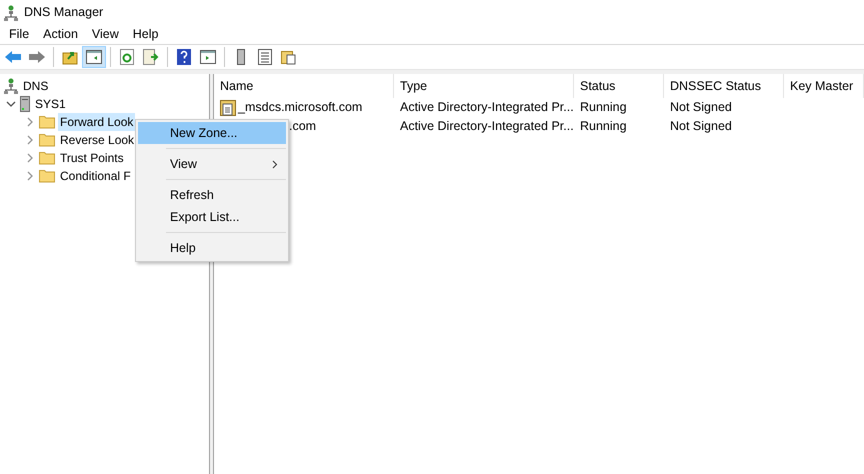 The height and width of the screenshot is (474, 864). What do you see at coordinates (50, 104) in the screenshot?
I see `tree-item: SYS1` at bounding box center [50, 104].